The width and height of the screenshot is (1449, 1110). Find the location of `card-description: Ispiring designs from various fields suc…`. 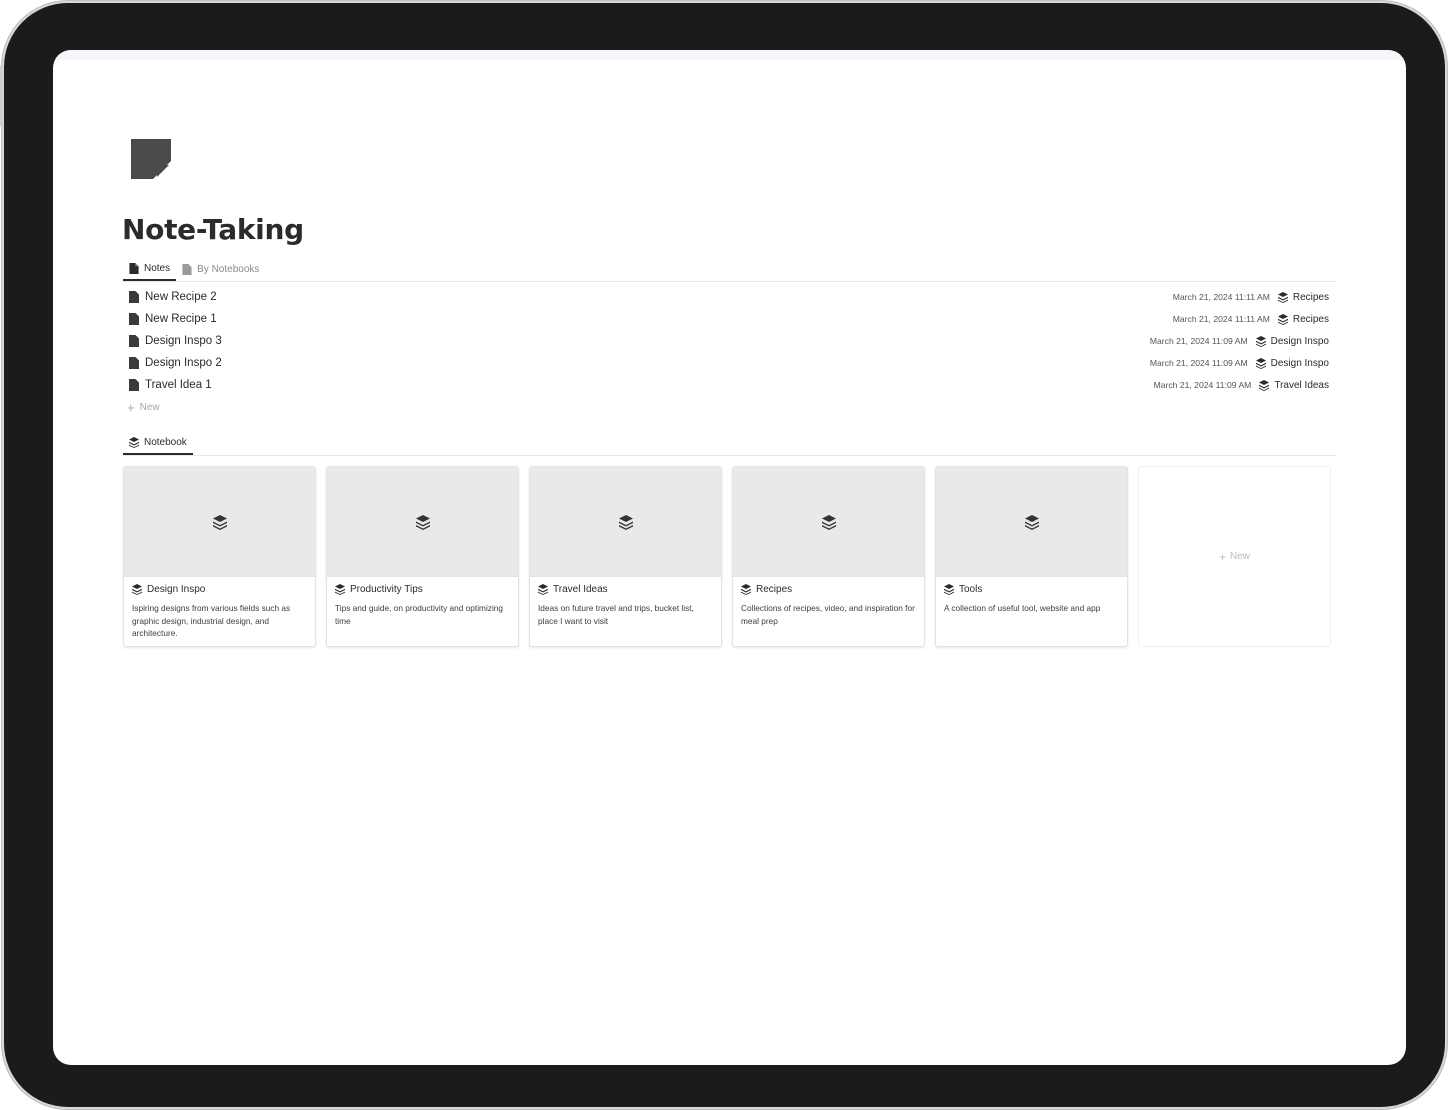

card-description: Ispiring designs from various fields suc… is located at coordinates (211, 620).